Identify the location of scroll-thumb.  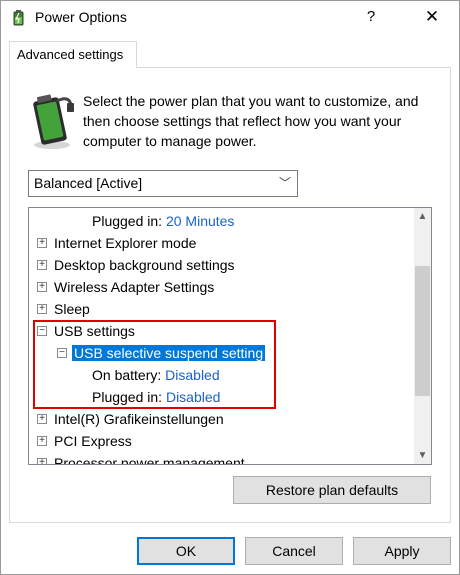
(422, 331).